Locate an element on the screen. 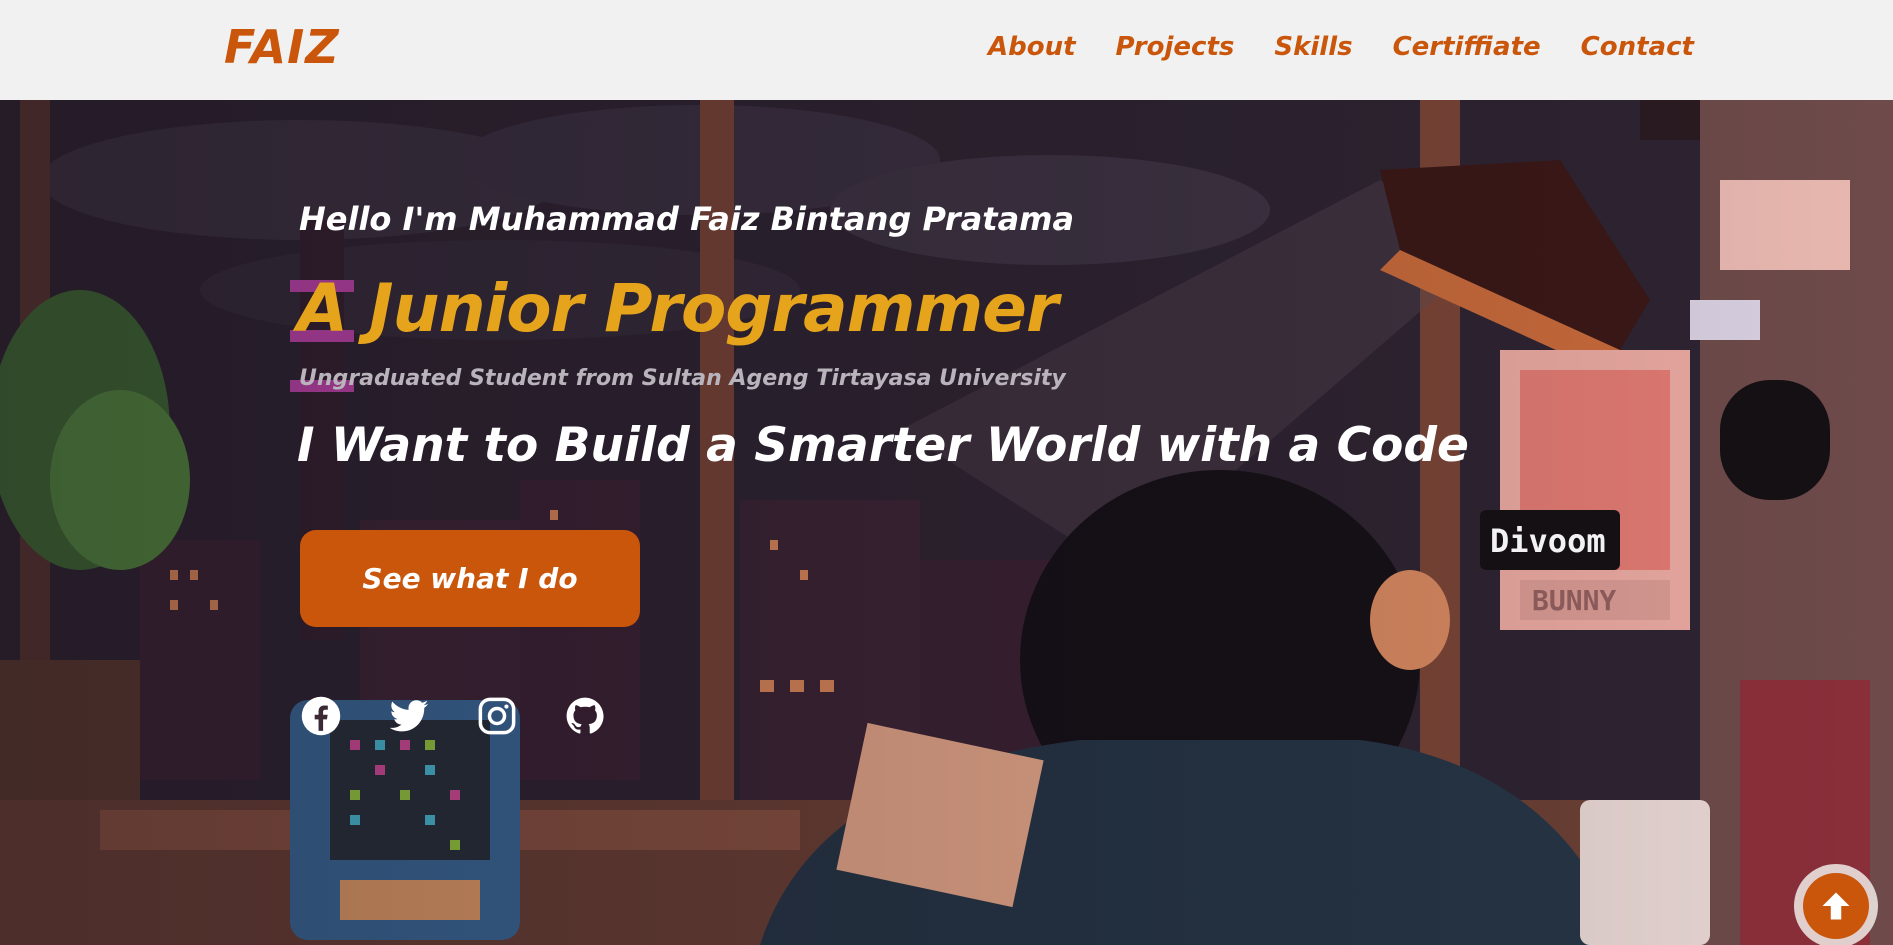 The width and height of the screenshot is (1893, 945). twitter-icon is located at coordinates (409, 716).